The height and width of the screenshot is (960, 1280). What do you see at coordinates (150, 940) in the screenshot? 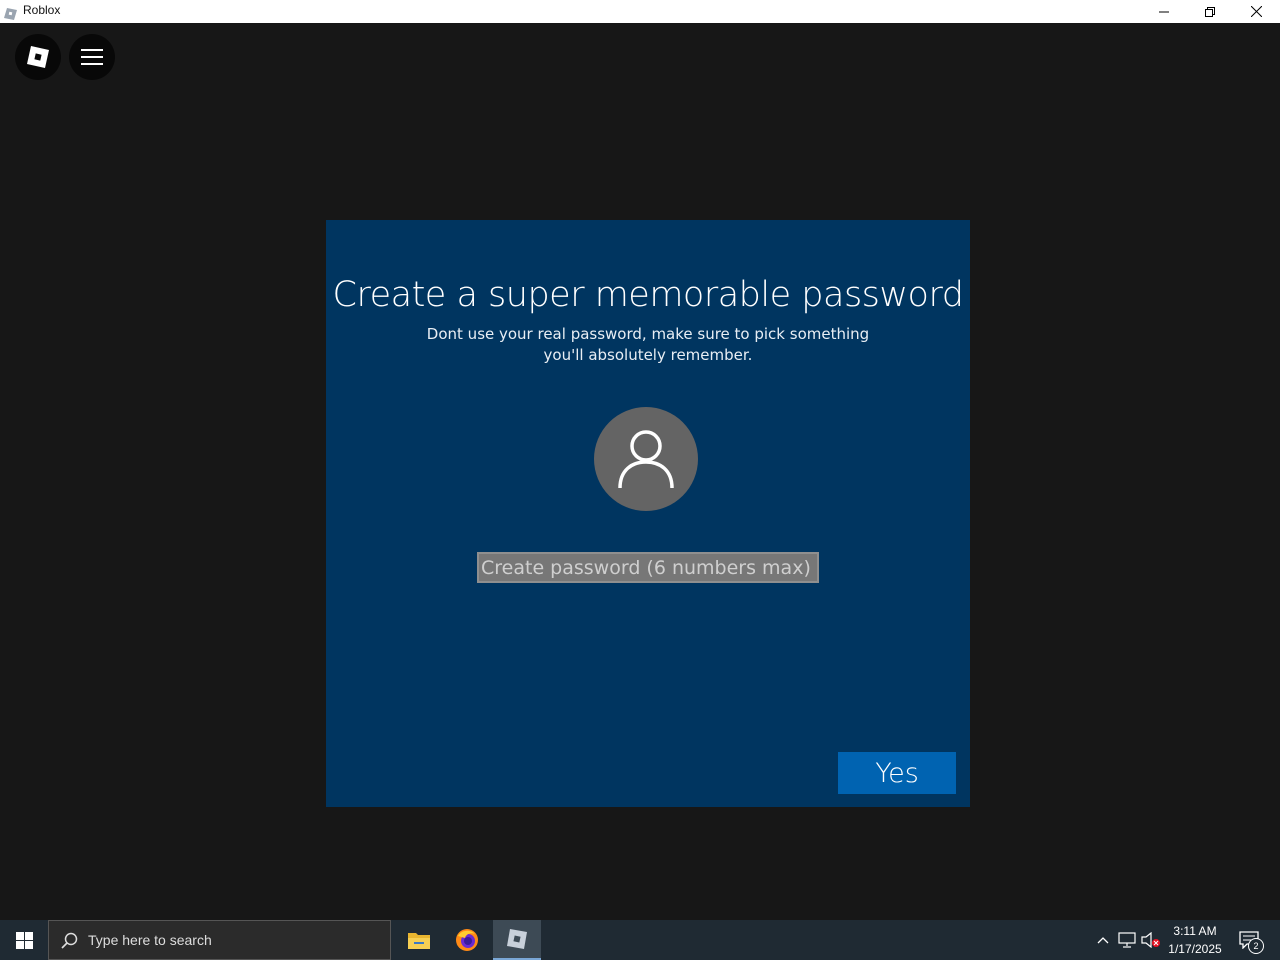
I see `search-placeholder: Type here to search` at bounding box center [150, 940].